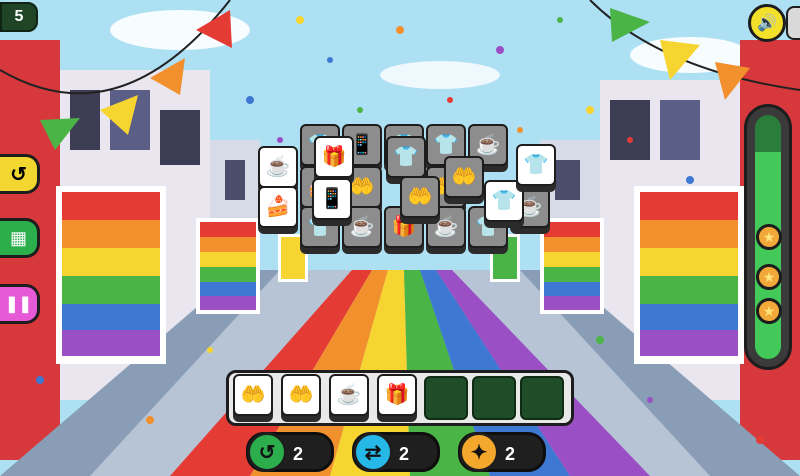 The height and width of the screenshot is (476, 800). I want to click on mahjong-tile: 👕, so click(536, 168).